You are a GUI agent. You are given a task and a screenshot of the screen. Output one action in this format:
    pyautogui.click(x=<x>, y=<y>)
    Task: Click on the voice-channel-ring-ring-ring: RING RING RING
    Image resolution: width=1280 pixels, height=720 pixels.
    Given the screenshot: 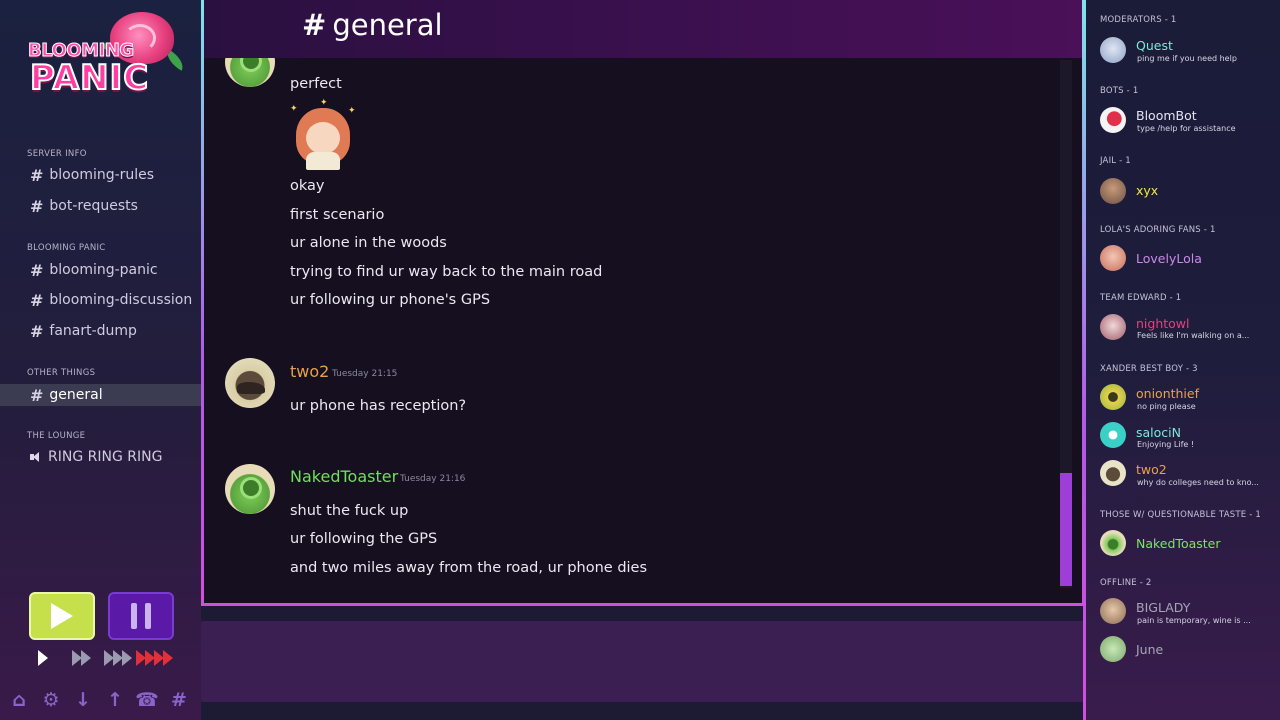 What is the action you would take?
    pyautogui.click(x=100, y=457)
    